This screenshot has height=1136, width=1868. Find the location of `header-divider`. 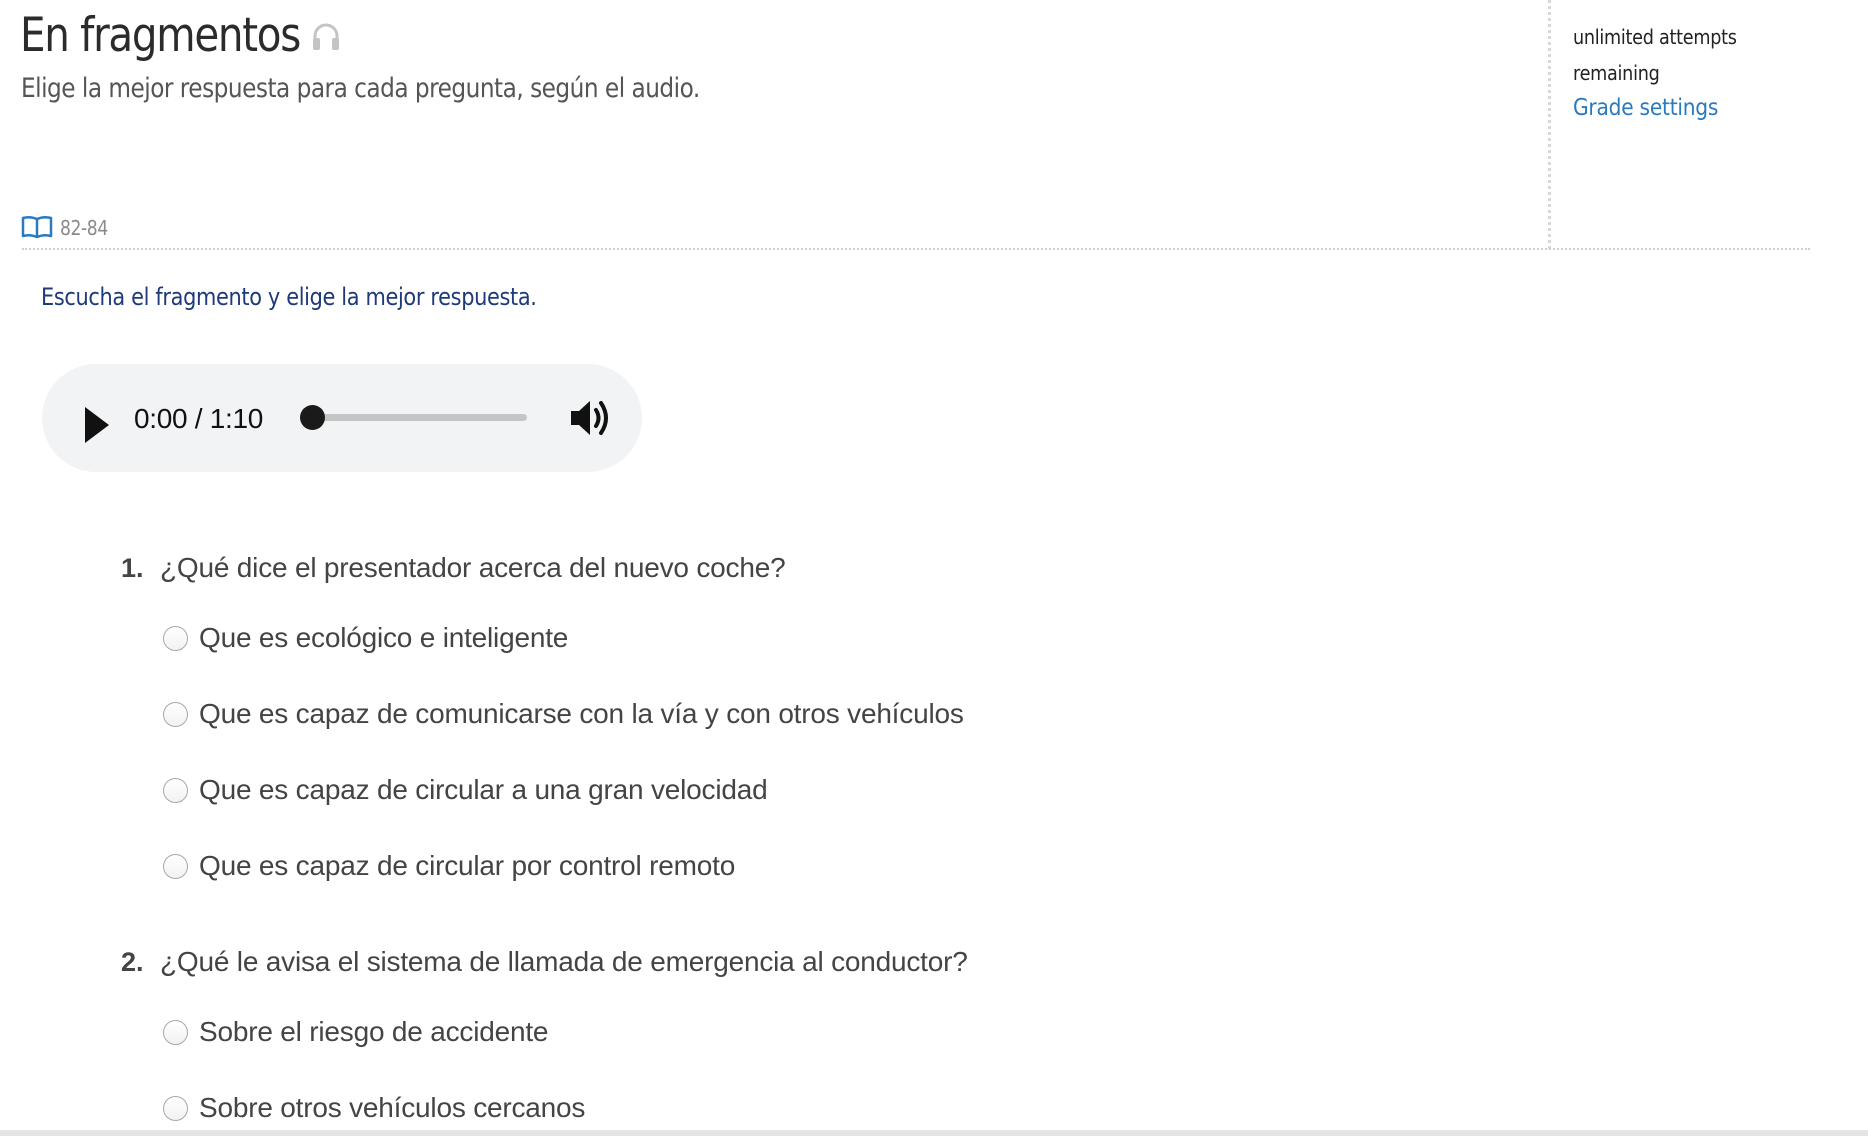

header-divider is located at coordinates (916, 249).